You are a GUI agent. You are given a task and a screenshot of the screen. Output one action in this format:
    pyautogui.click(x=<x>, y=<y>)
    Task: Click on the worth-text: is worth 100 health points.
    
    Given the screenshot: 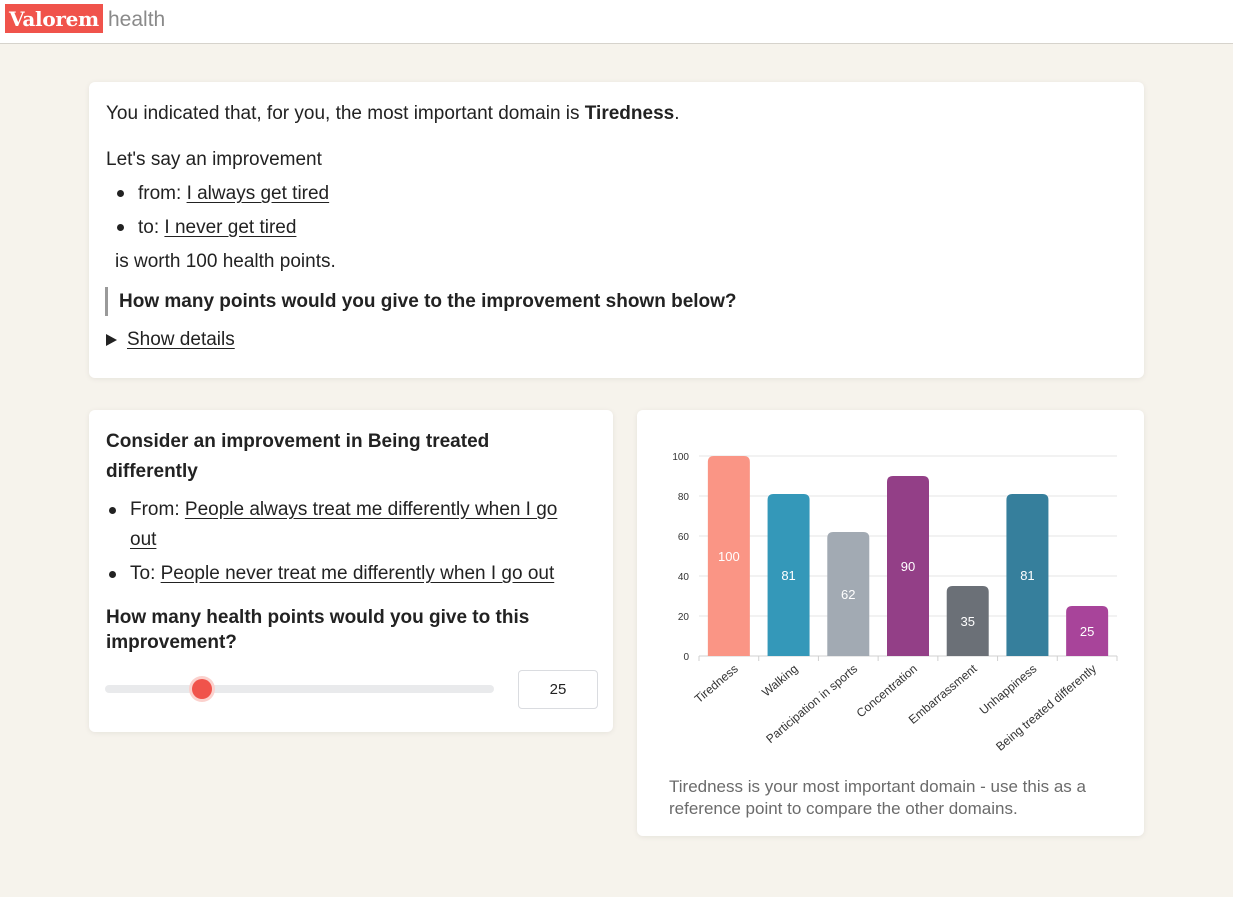 What is the action you would take?
    pyautogui.click(x=225, y=261)
    